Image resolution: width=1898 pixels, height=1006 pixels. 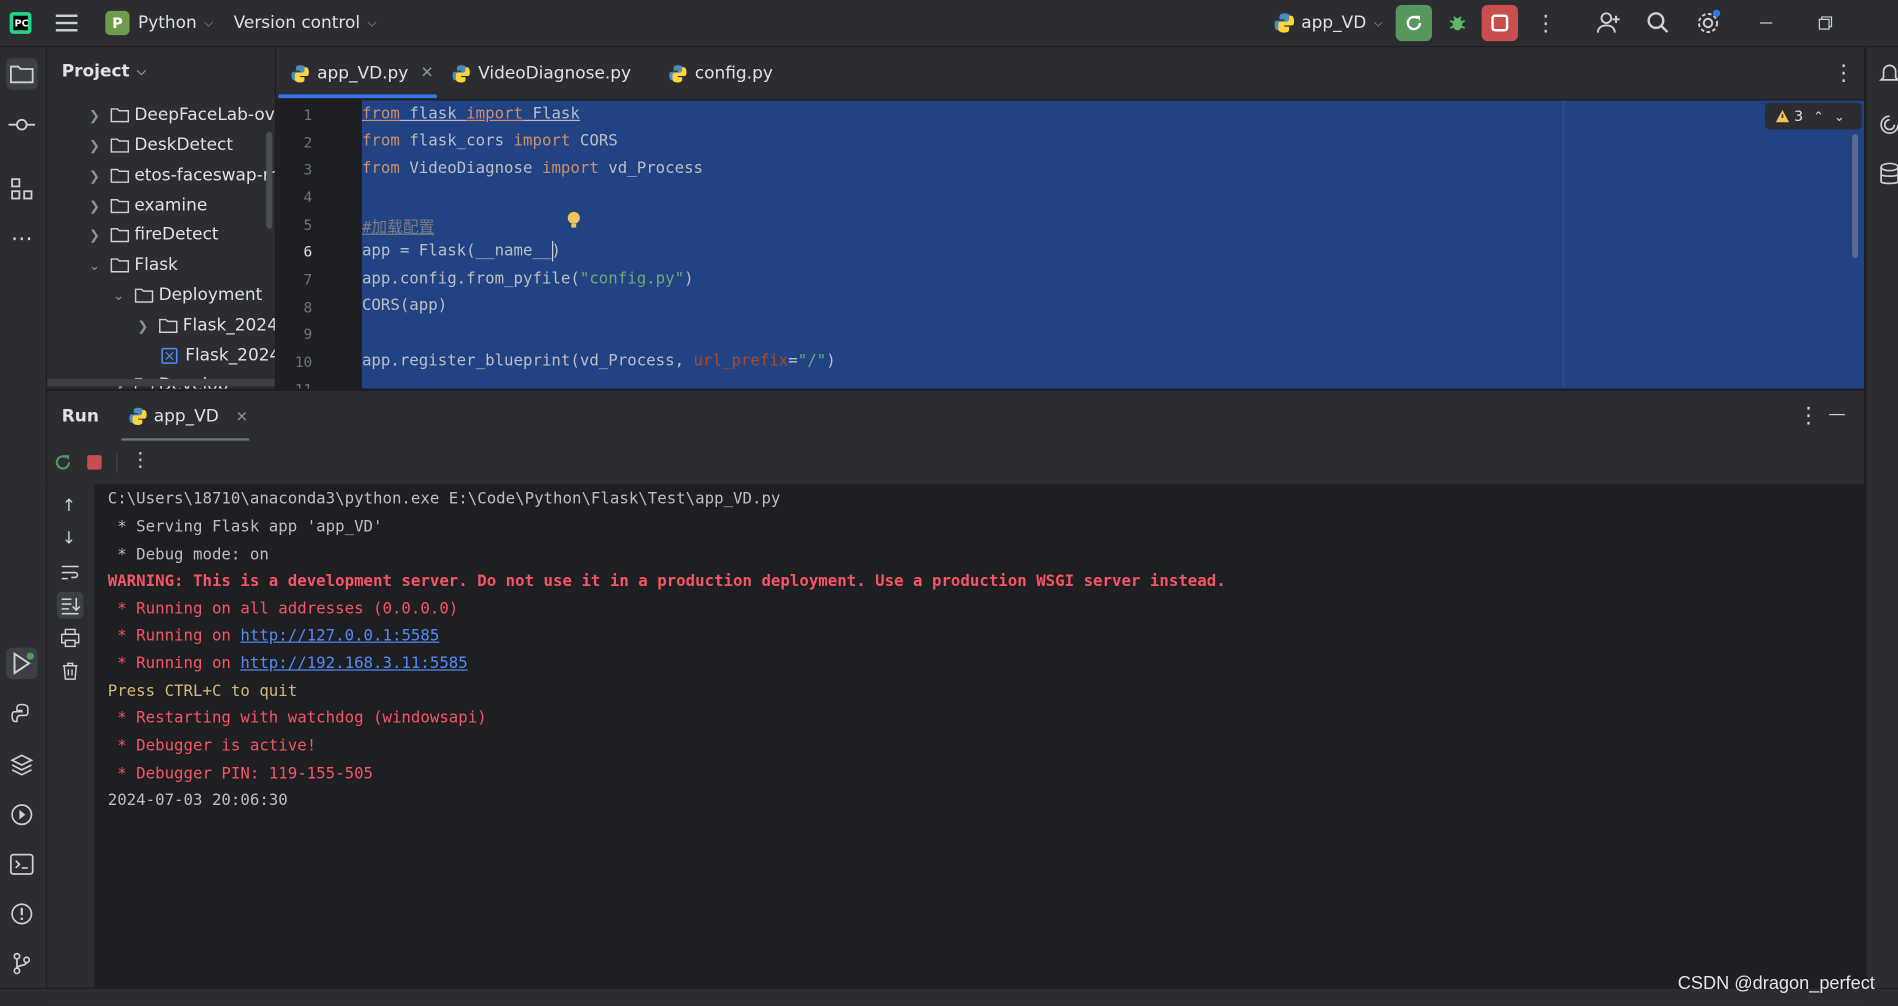 What do you see at coordinates (20, 23) in the screenshot?
I see `app-logo-icon: PC` at bounding box center [20, 23].